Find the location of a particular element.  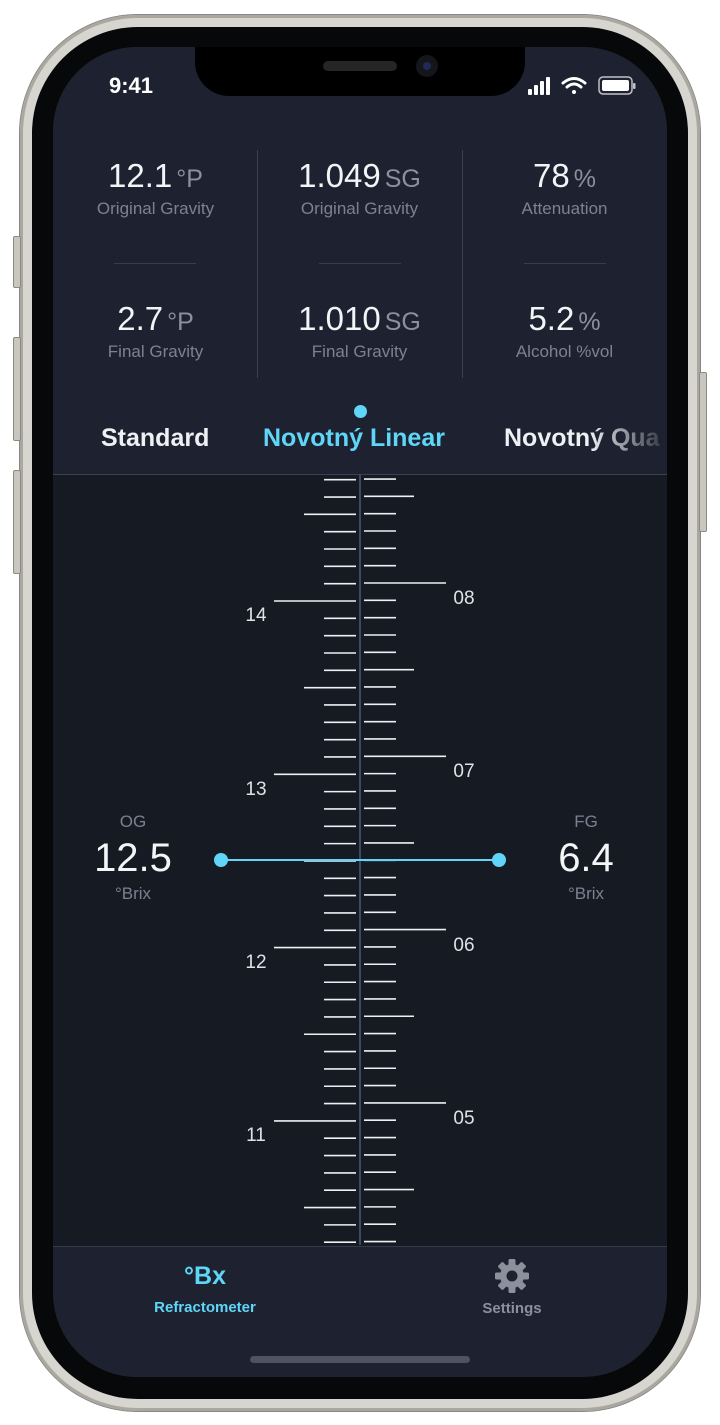

tab-novotny-quadratic: Novotný Qua is located at coordinates (585, 438).